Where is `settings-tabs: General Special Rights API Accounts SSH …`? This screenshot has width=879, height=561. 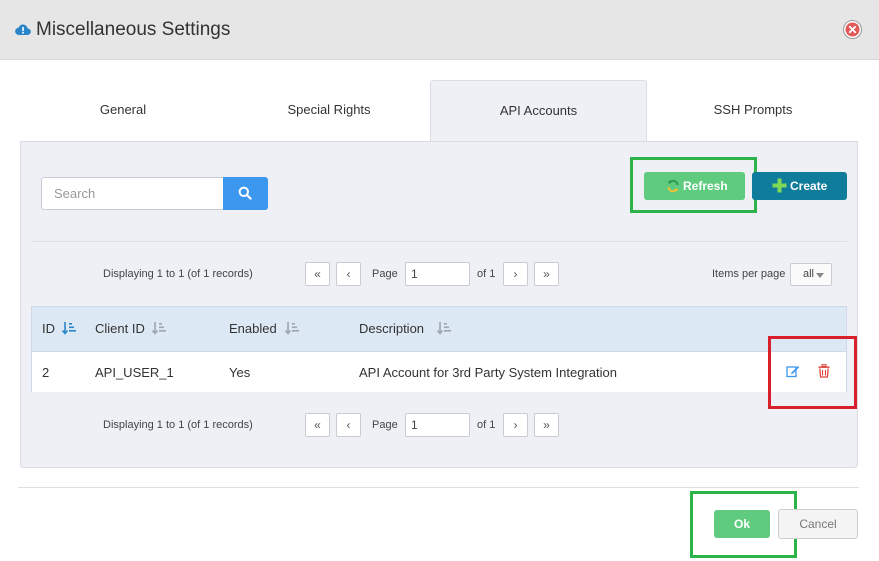 settings-tabs: General Special Rights API Accounts SSH … is located at coordinates (438, 111).